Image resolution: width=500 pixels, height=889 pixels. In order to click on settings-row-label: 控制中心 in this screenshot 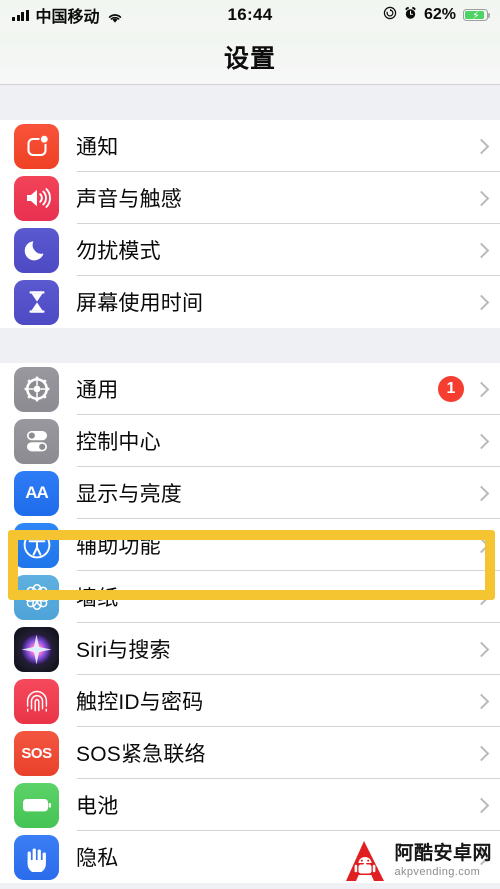, I will do `click(118, 442)`.